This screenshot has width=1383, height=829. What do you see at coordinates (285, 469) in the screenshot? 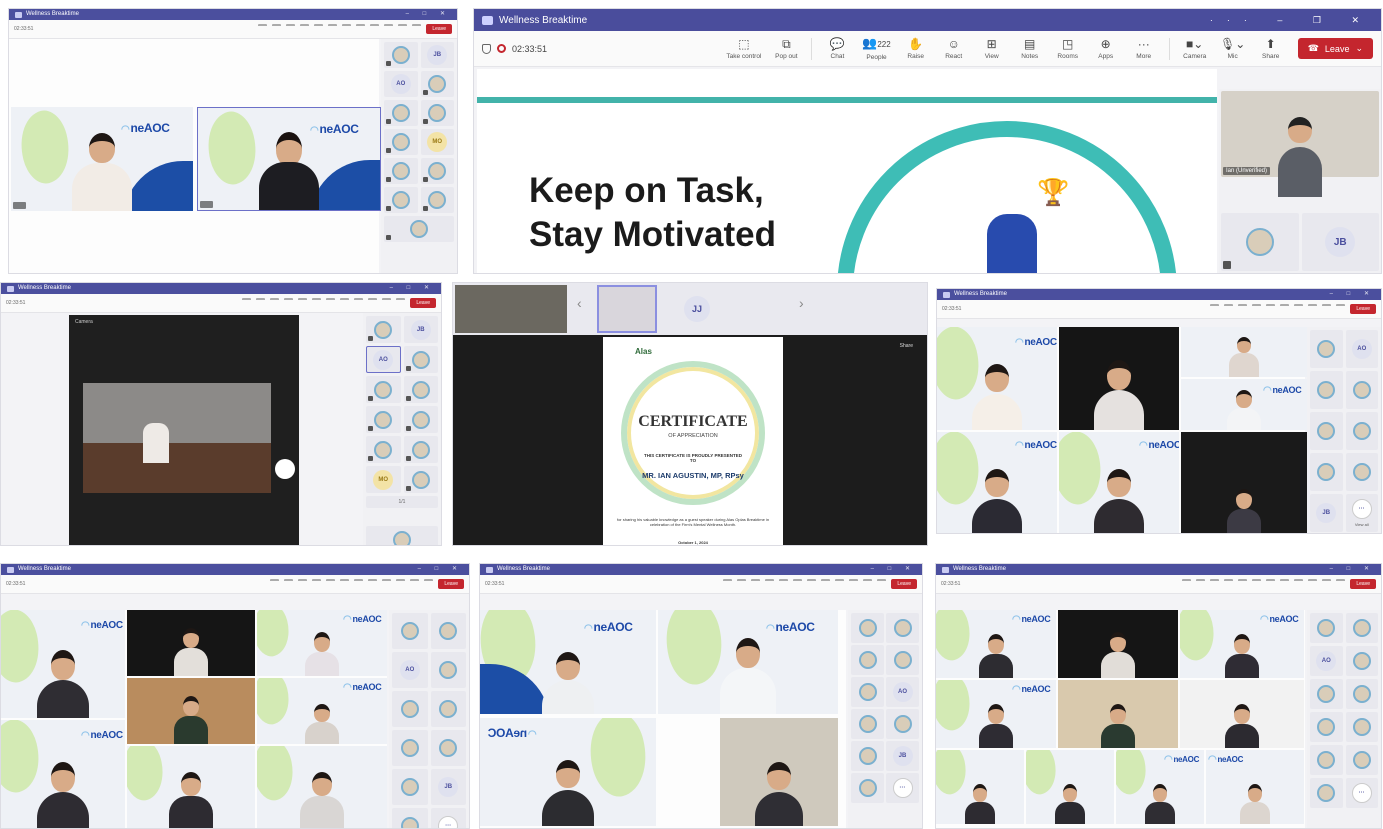
I see `shutter-button` at bounding box center [285, 469].